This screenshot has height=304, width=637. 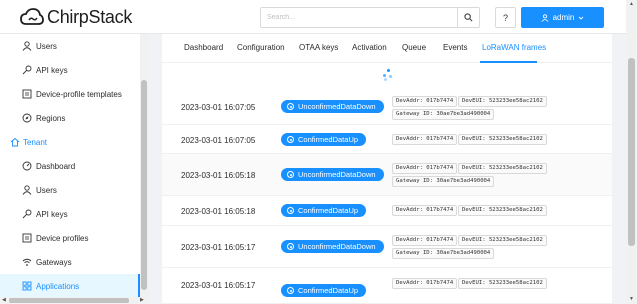 I want to click on search-input, so click(x=359, y=17).